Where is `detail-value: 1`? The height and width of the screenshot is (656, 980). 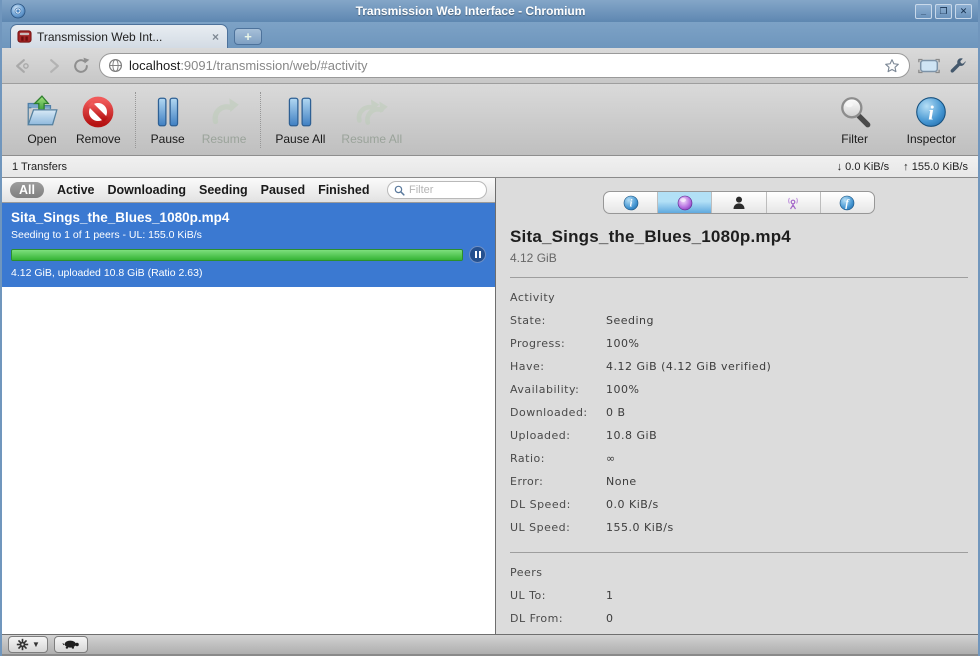
detail-value: 1 is located at coordinates (610, 595).